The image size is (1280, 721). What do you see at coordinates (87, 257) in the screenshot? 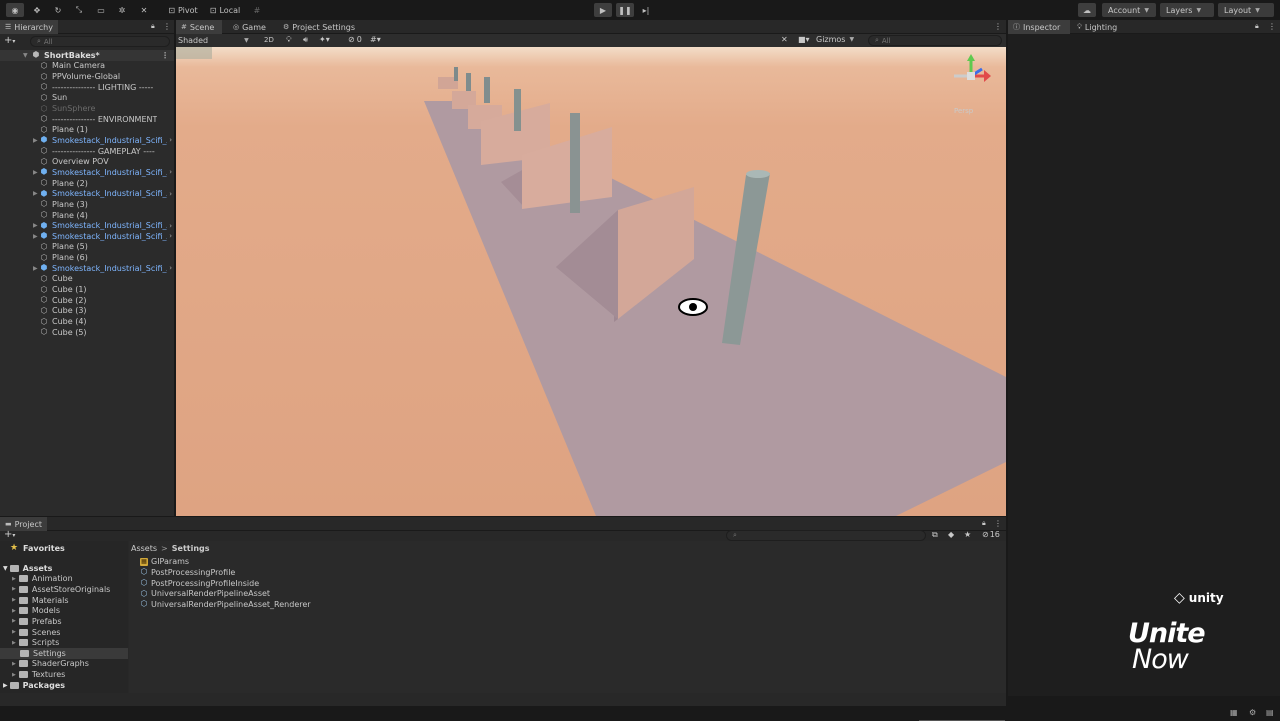
I see `hierarchy-item: ⬡ Plane (6)` at bounding box center [87, 257].